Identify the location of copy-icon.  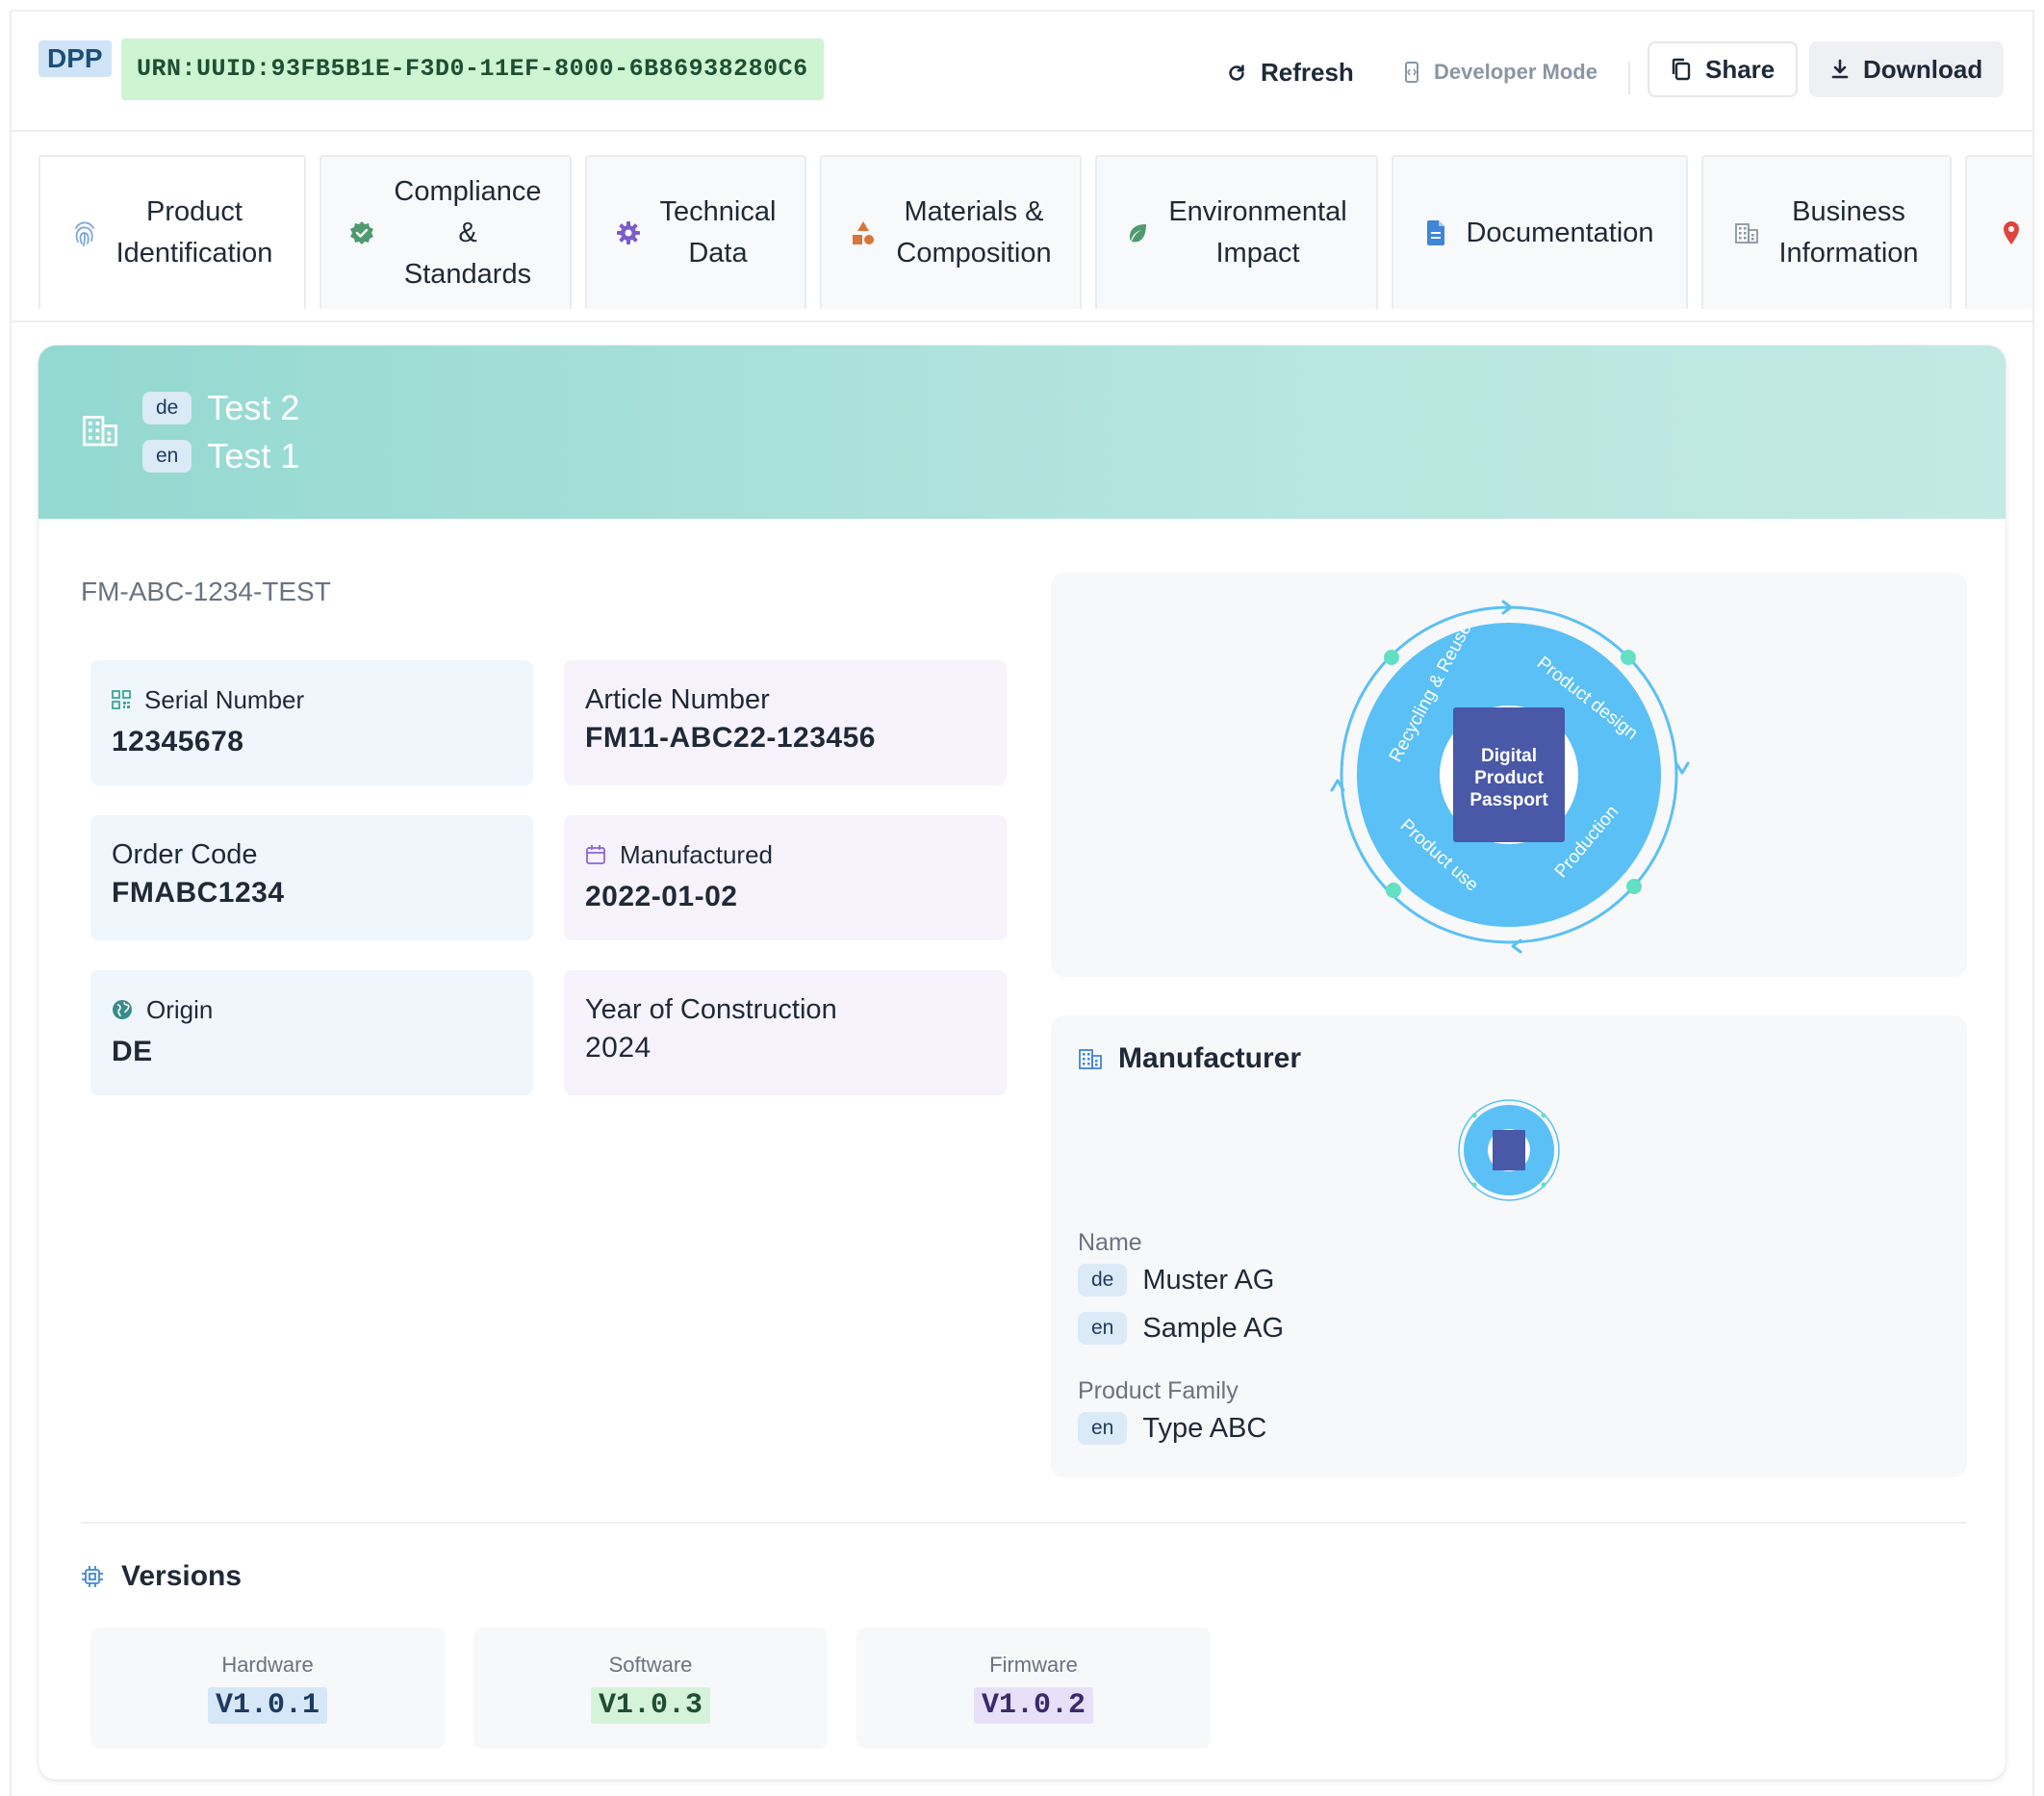
(1681, 69).